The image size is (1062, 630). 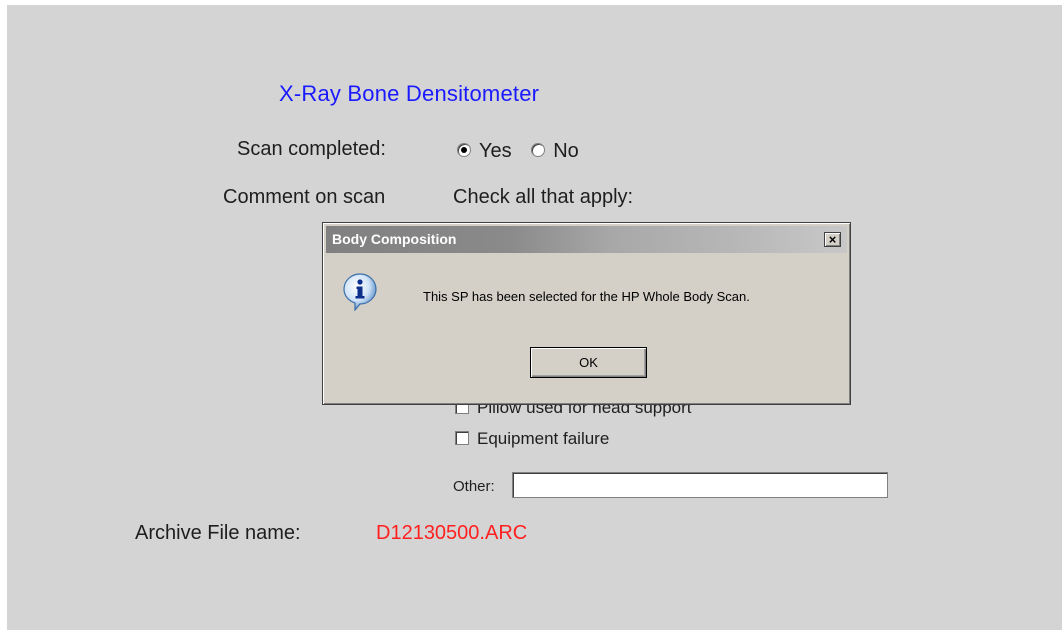 I want to click on checkbox-row-equipment: Equipment failure, so click(x=532, y=439).